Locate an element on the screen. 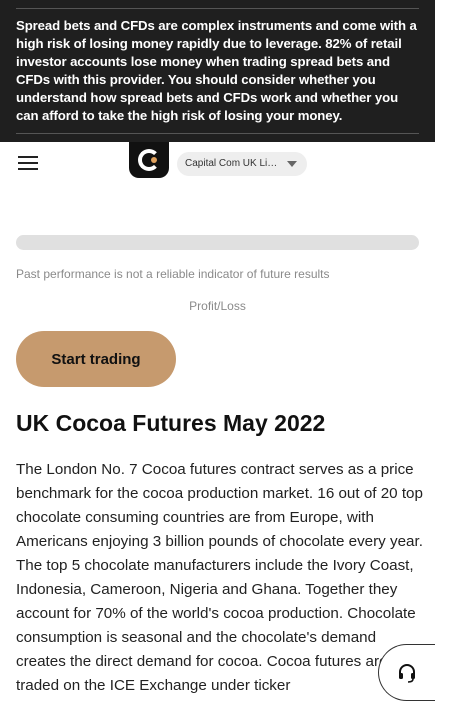 This screenshot has height=717, width=450. entity-selector-label: Capital Com UK Limited is located at coordinates (234, 163).